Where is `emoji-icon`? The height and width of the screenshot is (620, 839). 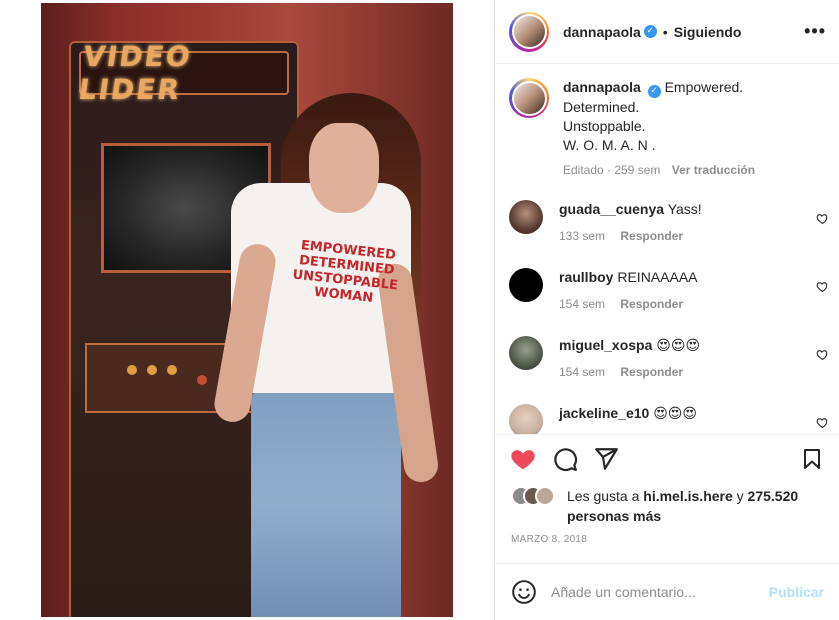 emoji-icon is located at coordinates (524, 592).